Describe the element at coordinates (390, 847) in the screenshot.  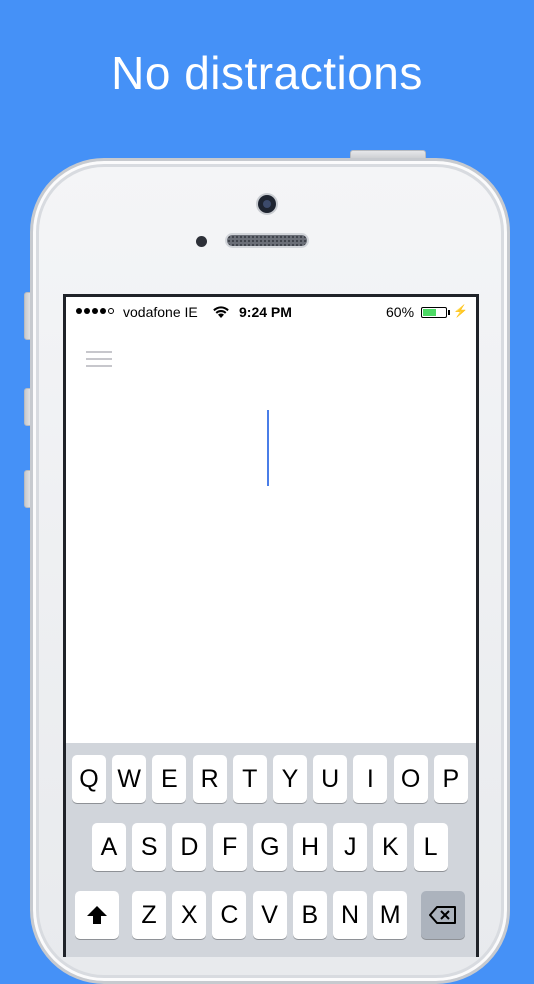
I see `key-k: K` at that location.